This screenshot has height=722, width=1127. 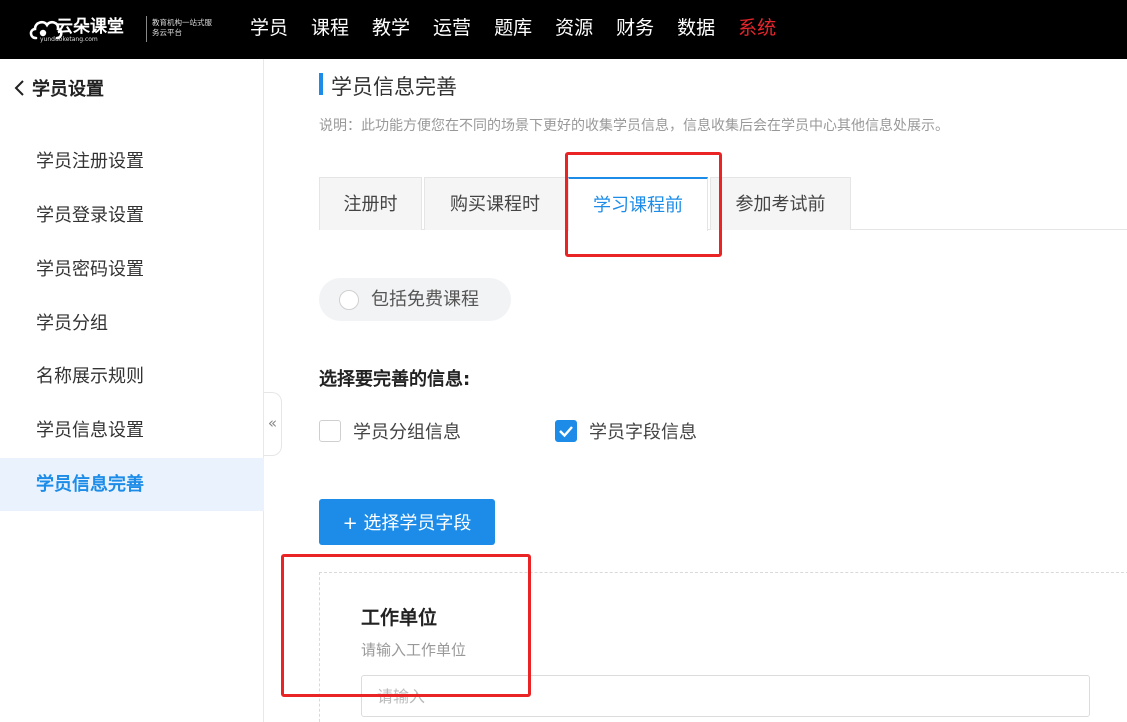 I want to click on checkbox-unchecked-icon, so click(x=330, y=431).